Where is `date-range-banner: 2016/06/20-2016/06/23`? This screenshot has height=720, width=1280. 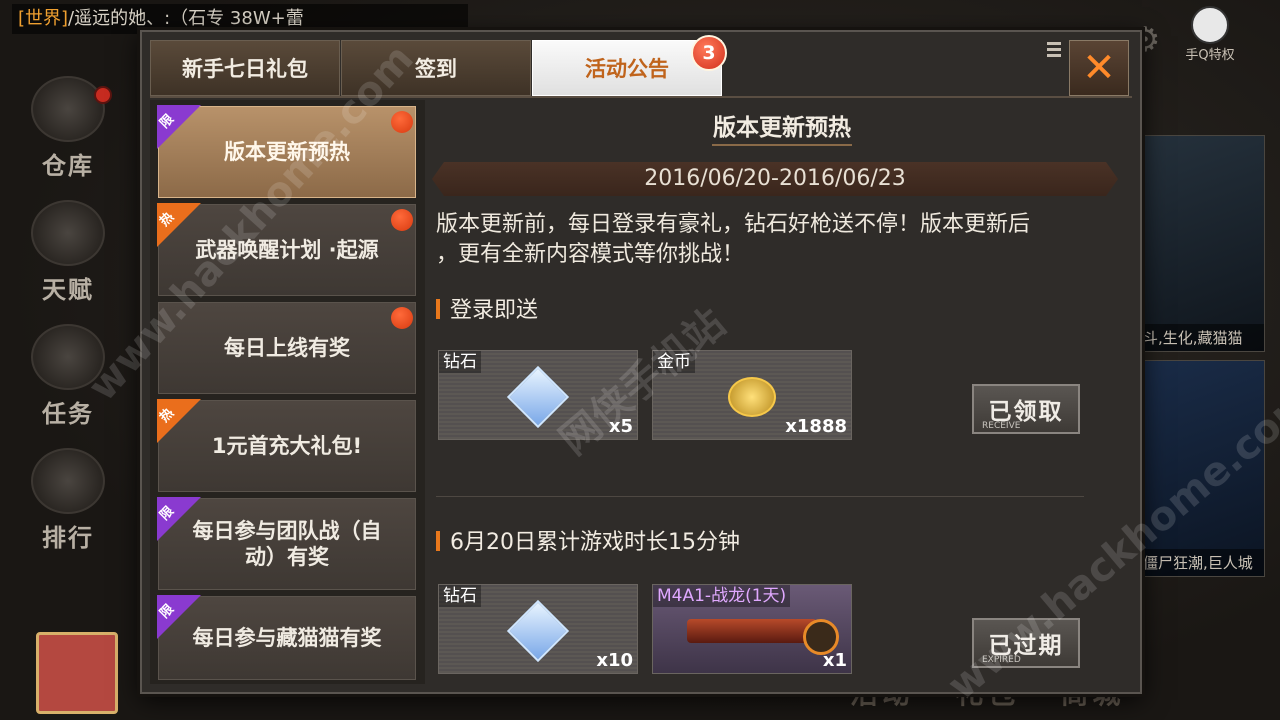
date-range-banner: 2016/06/20-2016/06/23 is located at coordinates (775, 179).